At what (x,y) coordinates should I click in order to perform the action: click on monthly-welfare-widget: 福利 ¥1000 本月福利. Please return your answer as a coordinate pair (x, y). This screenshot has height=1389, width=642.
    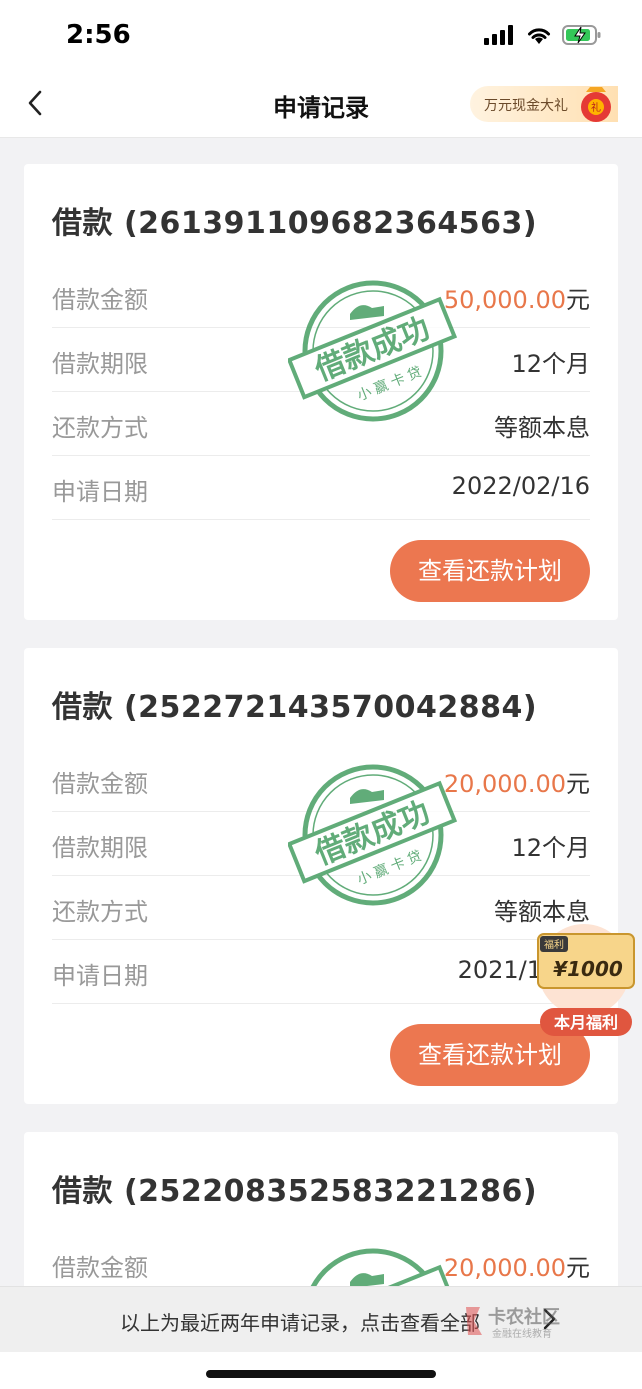
    Looking at the image, I should click on (589, 981).